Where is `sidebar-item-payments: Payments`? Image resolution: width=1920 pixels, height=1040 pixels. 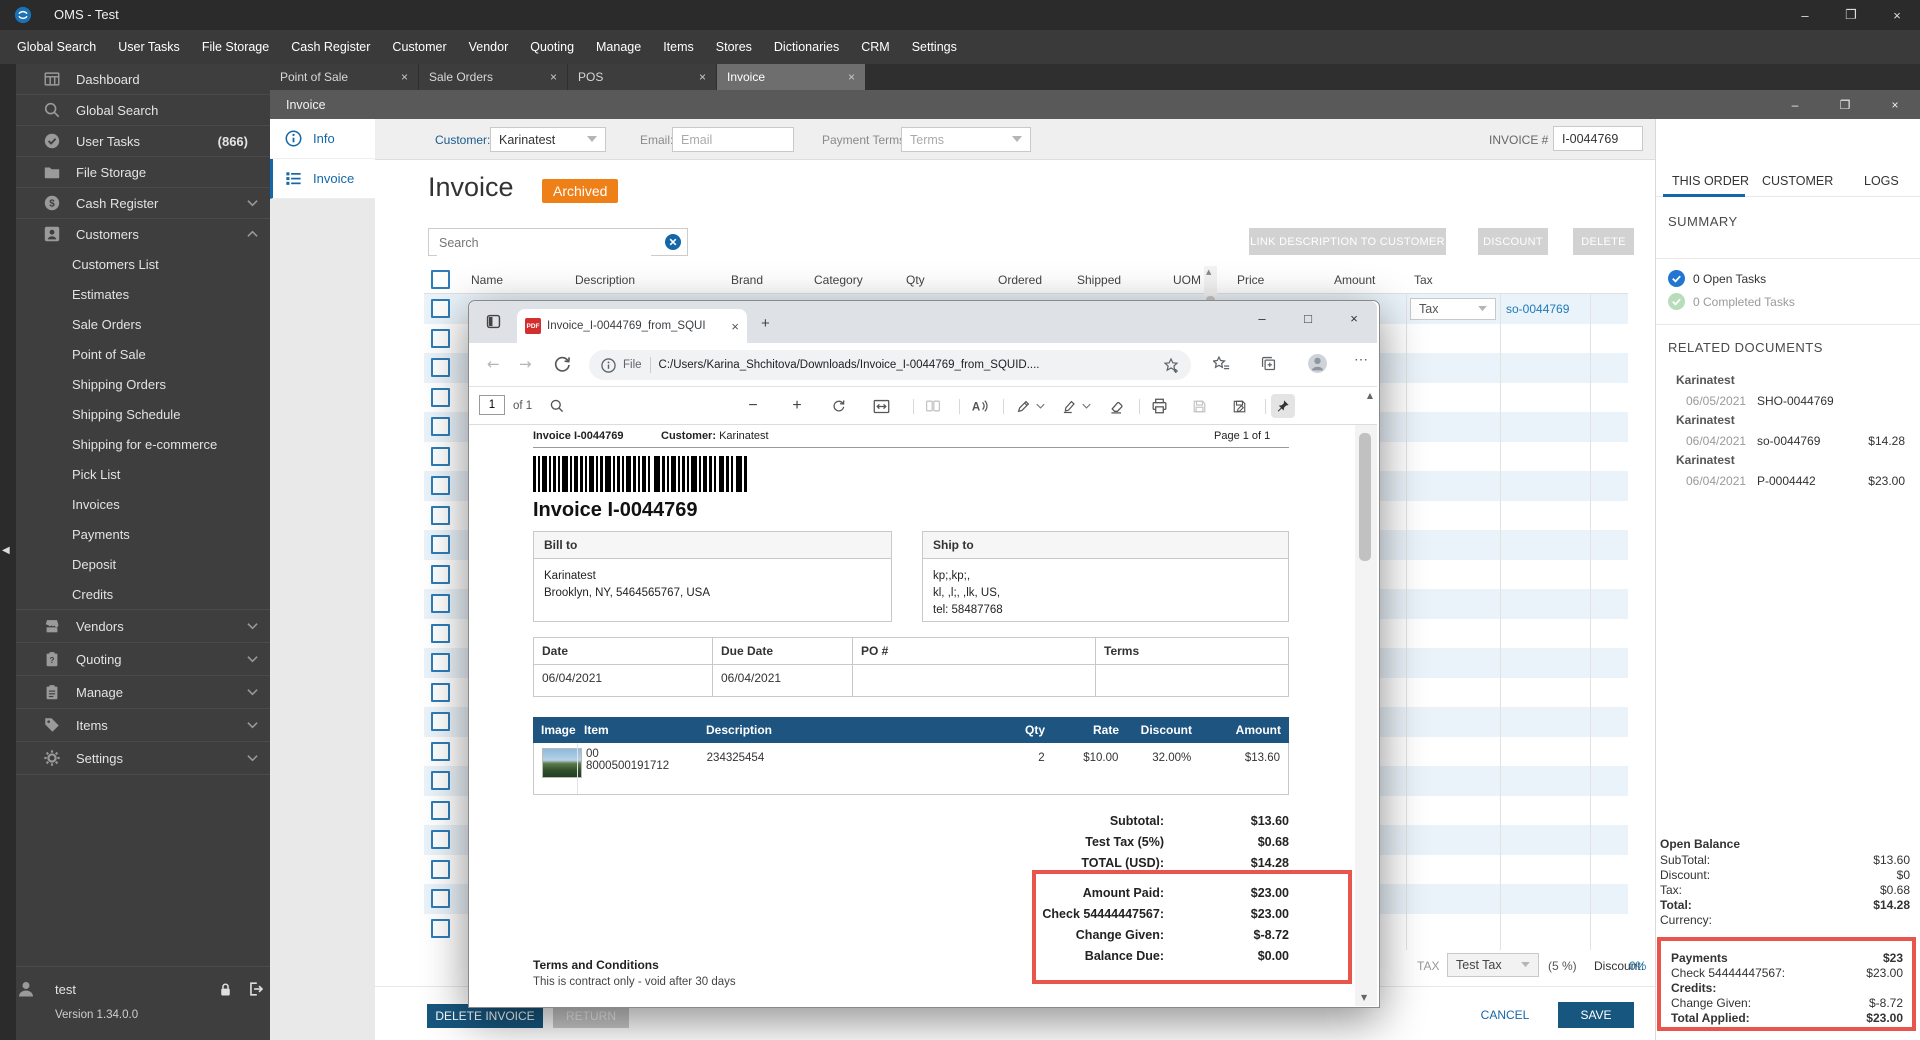
sidebar-item-payments: Payments is located at coordinates (143, 534).